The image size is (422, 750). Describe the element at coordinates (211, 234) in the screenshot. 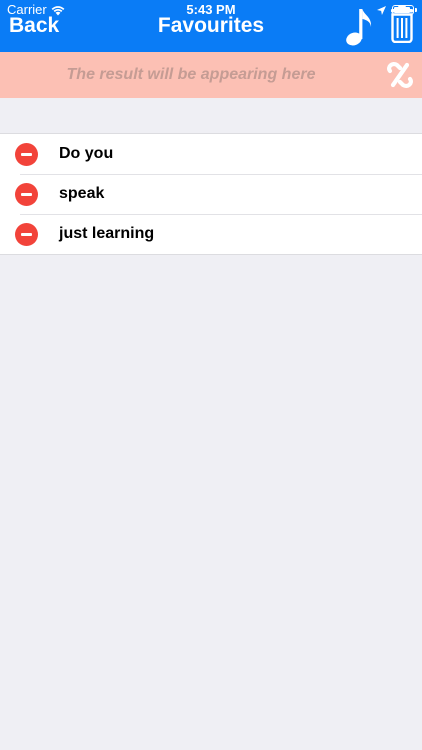

I see `list-item: just learning` at that location.